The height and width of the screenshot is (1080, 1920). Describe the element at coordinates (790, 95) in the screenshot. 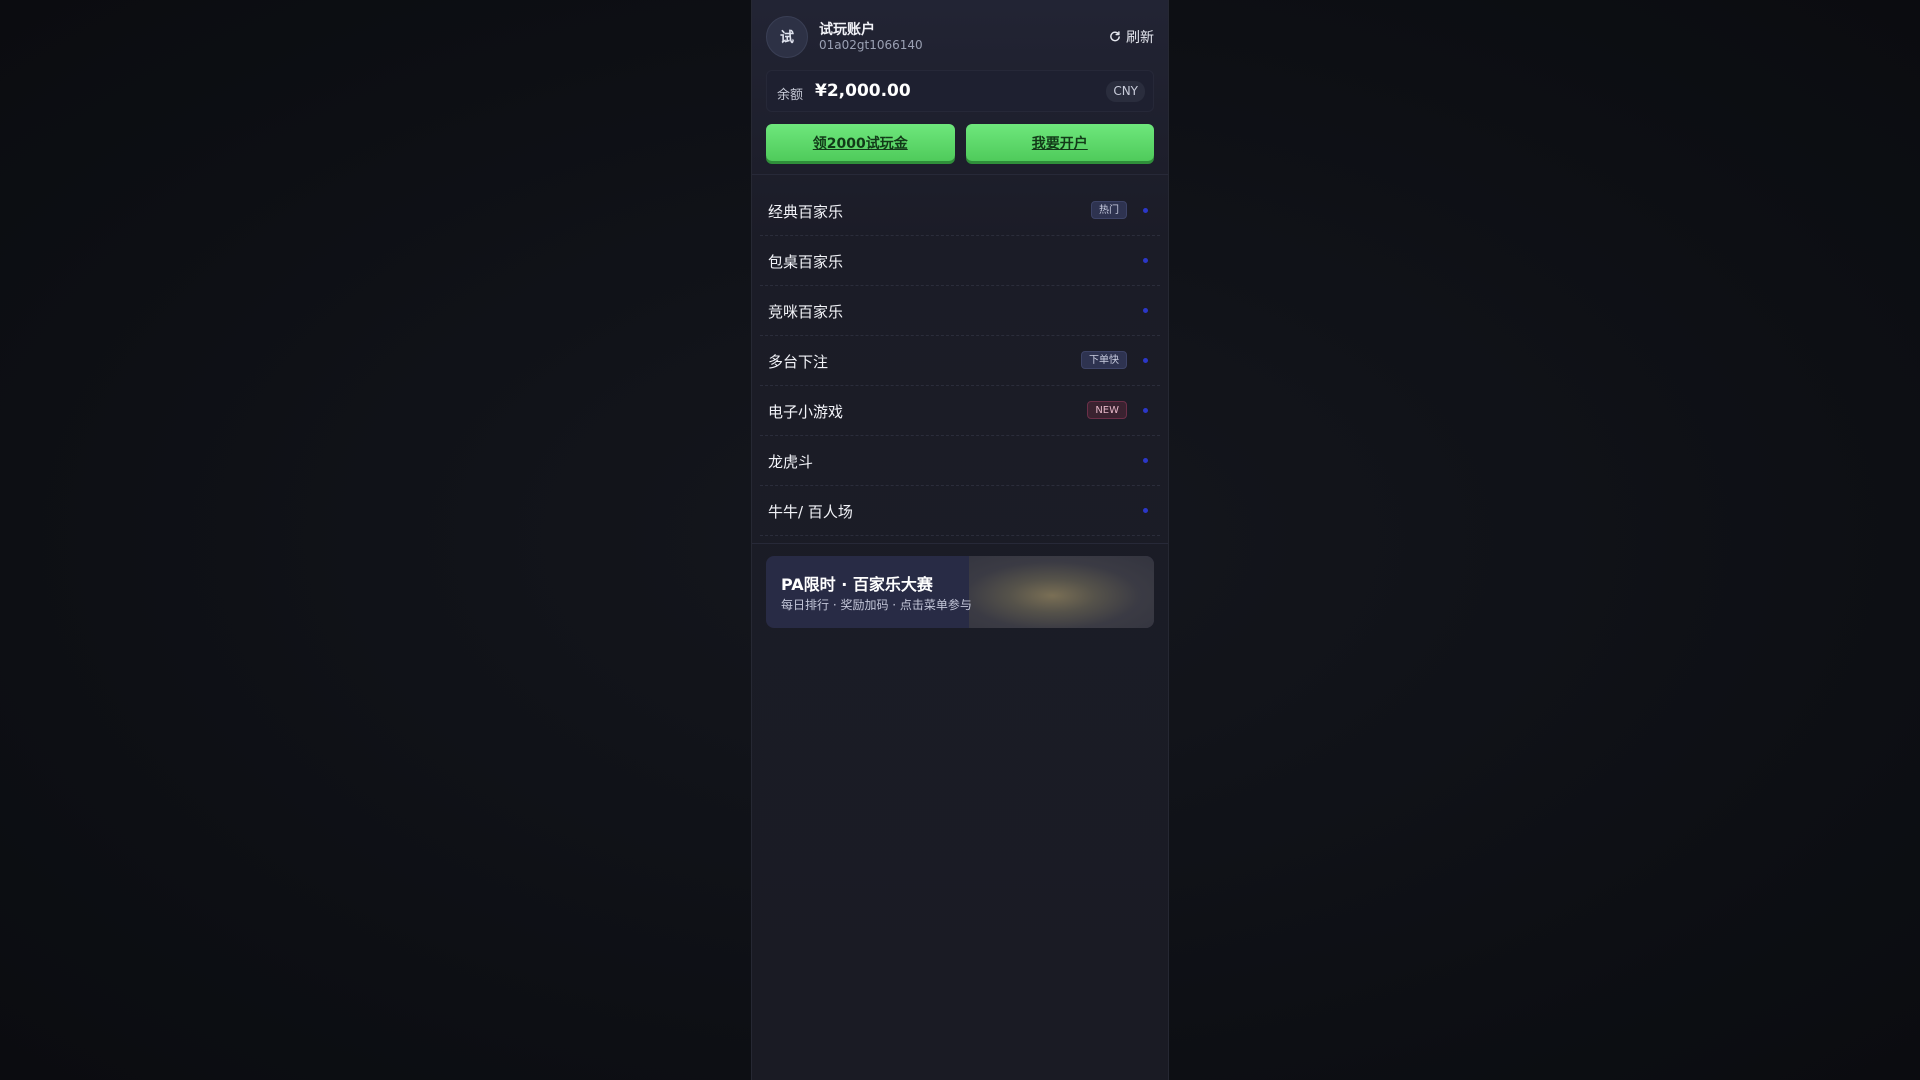

I see `balance-label: 余额` at that location.